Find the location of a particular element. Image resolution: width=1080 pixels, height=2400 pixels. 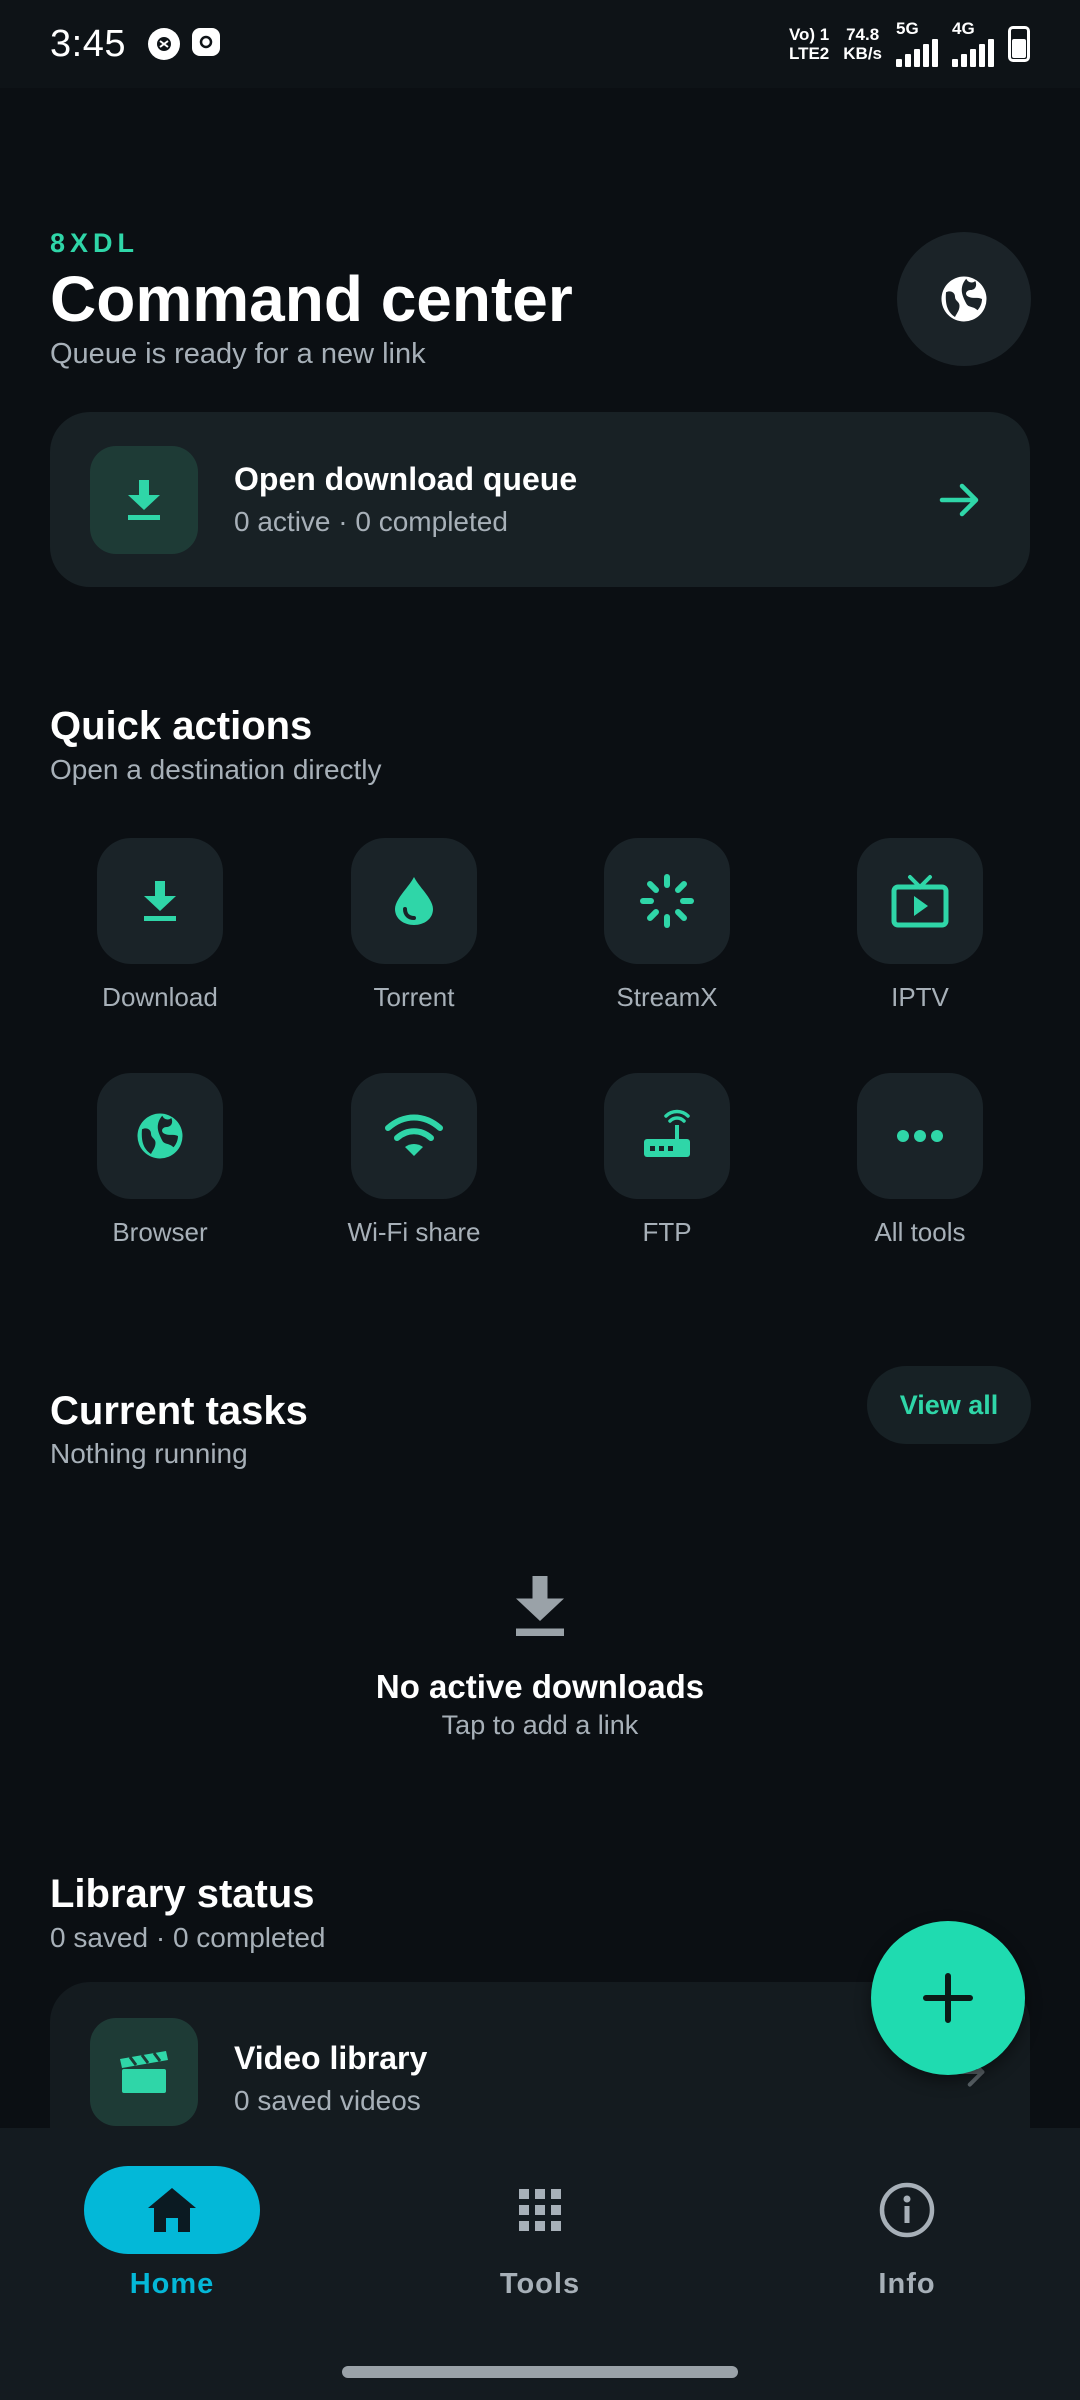

plus-icon is located at coordinates (948, 1998).